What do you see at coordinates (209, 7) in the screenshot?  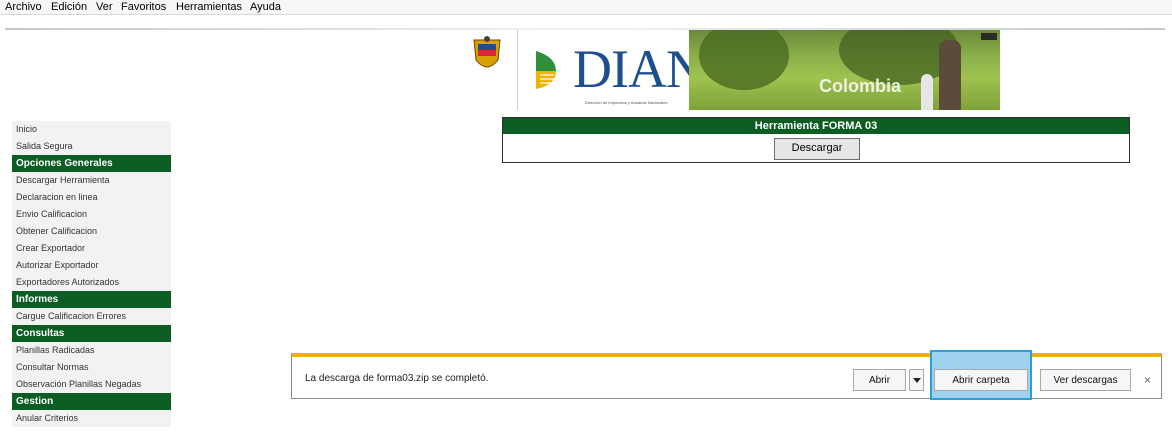 I see `menu-herramientas: Herramientas` at bounding box center [209, 7].